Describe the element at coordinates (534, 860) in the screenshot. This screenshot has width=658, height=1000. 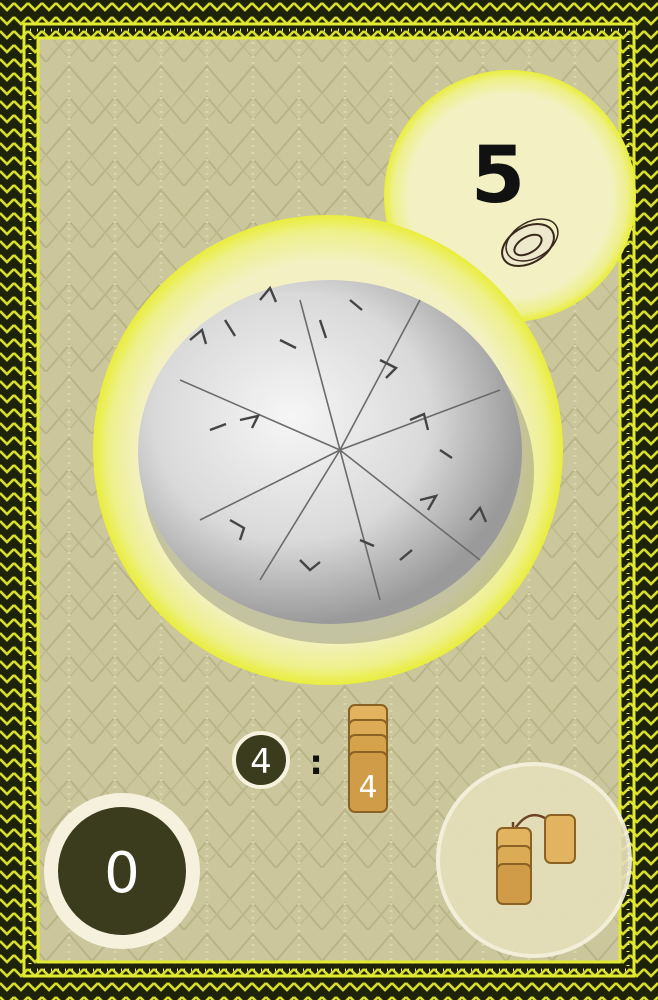
I see `move-action-badge` at that location.